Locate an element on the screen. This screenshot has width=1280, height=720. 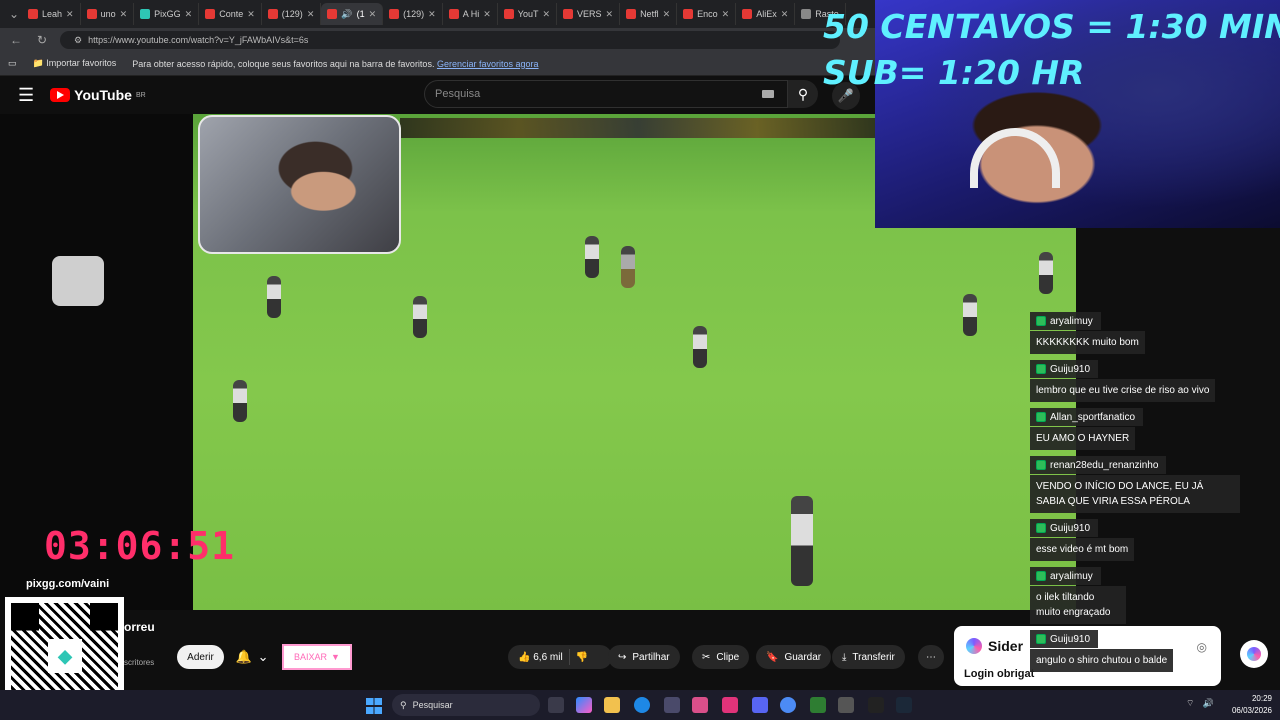
browser-tab: A Hi ✕ is located at coordinates (470, 14).